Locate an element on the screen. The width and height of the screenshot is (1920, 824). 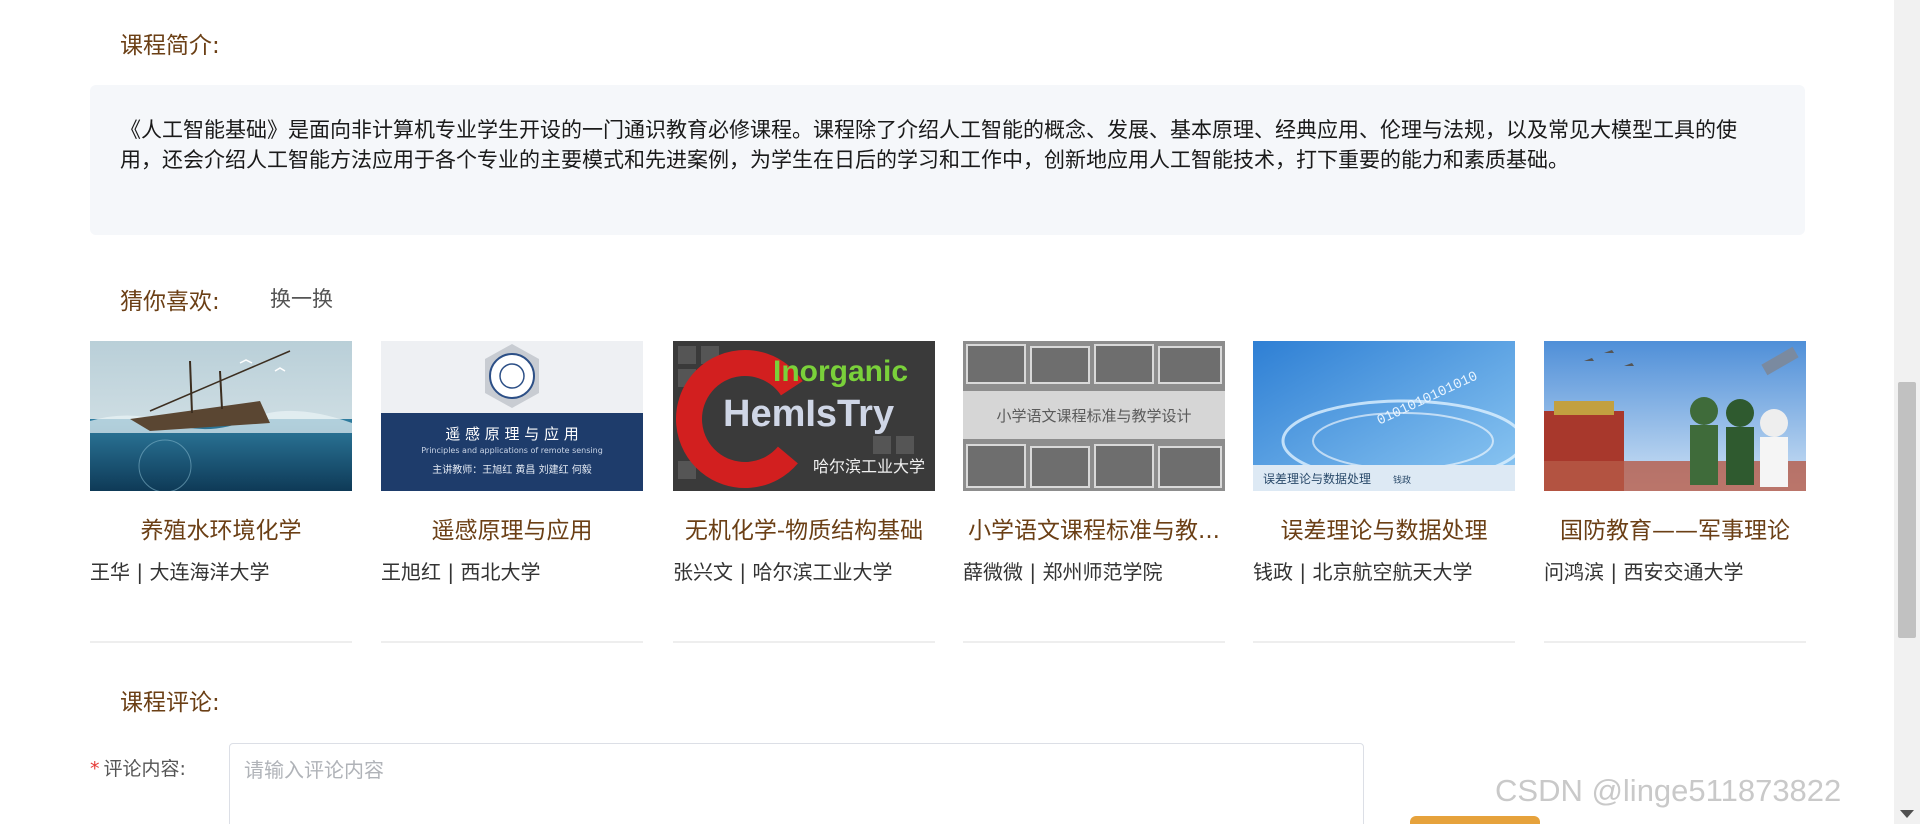
watermark: CSDN @linge511873822 is located at coordinates (1668, 790).